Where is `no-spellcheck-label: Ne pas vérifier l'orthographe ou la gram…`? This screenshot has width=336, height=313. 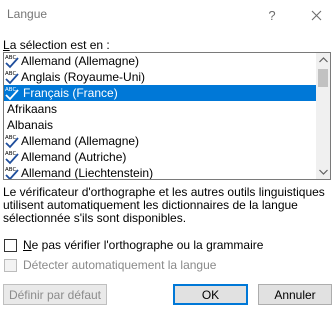 no-spellcheck-label: Ne pas vérifier l'orthographe ou la gram… is located at coordinates (143, 245).